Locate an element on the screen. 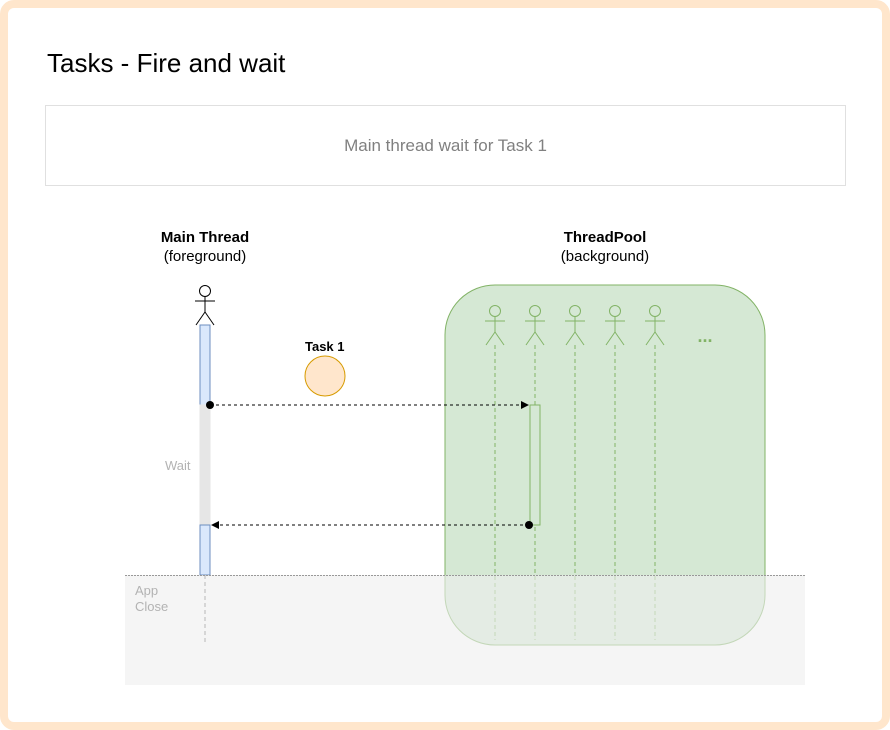  app-close-label: App Close is located at coordinates (151, 599).